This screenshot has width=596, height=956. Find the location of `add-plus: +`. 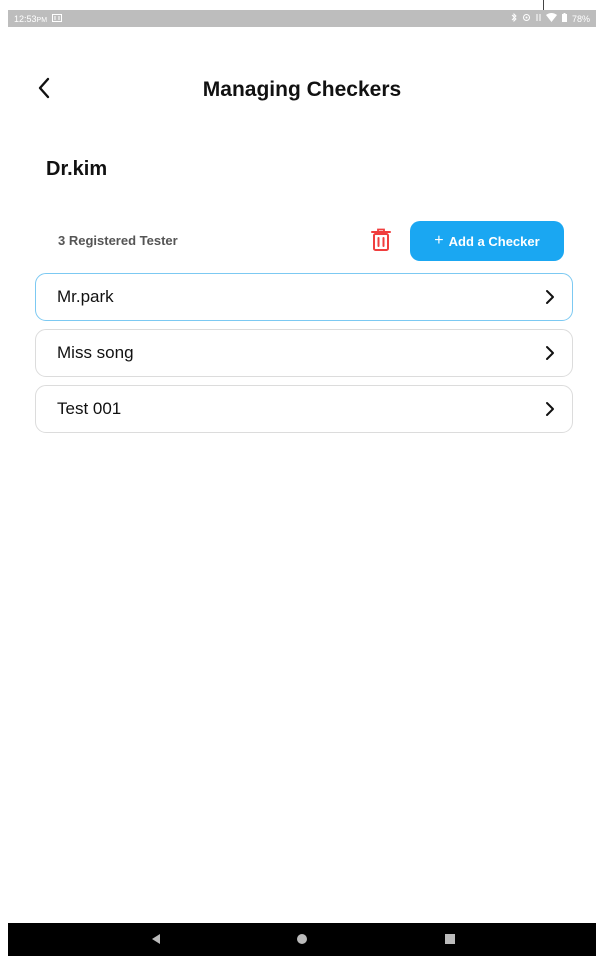

add-plus: + is located at coordinates (439, 240).